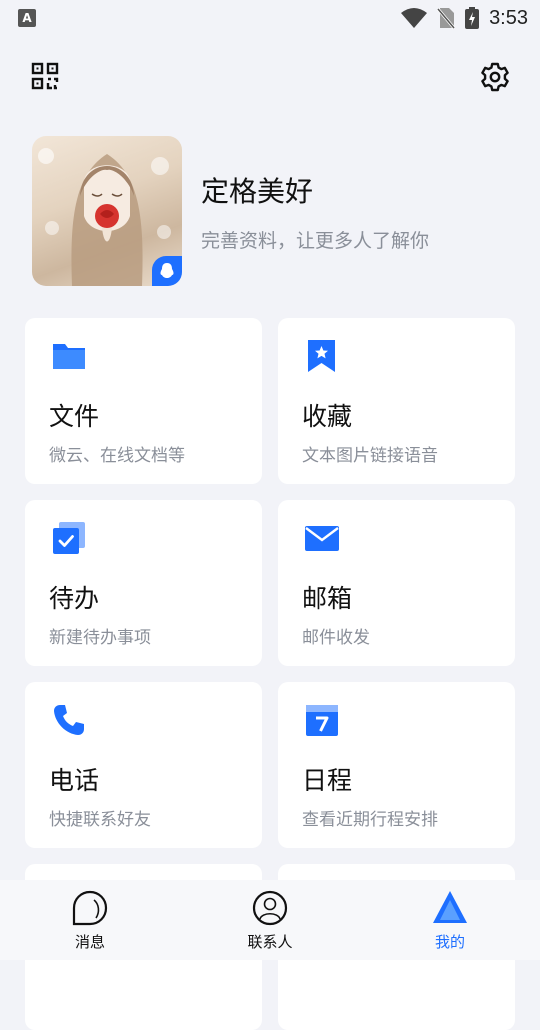 This screenshot has width=540, height=1030. I want to click on nickname: 定格美好, so click(257, 190).